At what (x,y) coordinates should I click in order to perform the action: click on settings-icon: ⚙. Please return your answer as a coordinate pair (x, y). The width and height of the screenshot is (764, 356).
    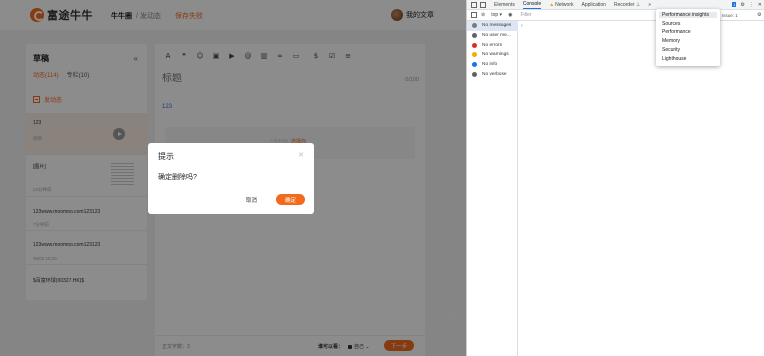
    Looking at the image, I should click on (742, 5).